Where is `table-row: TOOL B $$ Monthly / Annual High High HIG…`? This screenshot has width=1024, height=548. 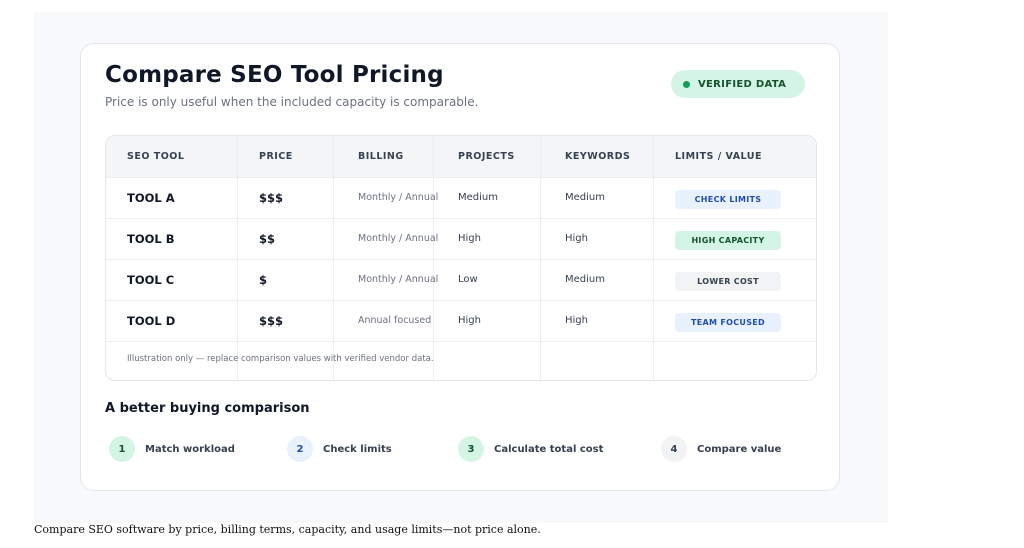 table-row: TOOL B $$ Monthly / Annual High High HIG… is located at coordinates (461, 238).